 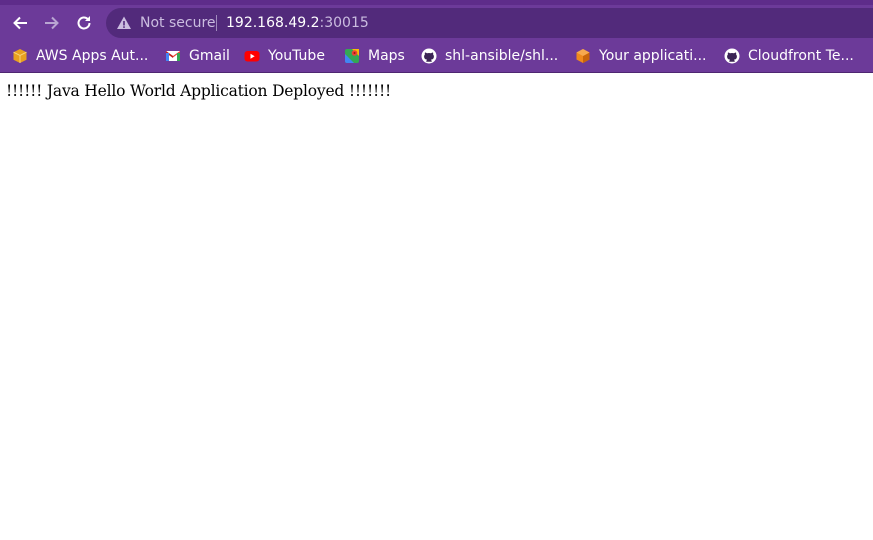 I want to click on reload-icon, so click(x=84, y=22).